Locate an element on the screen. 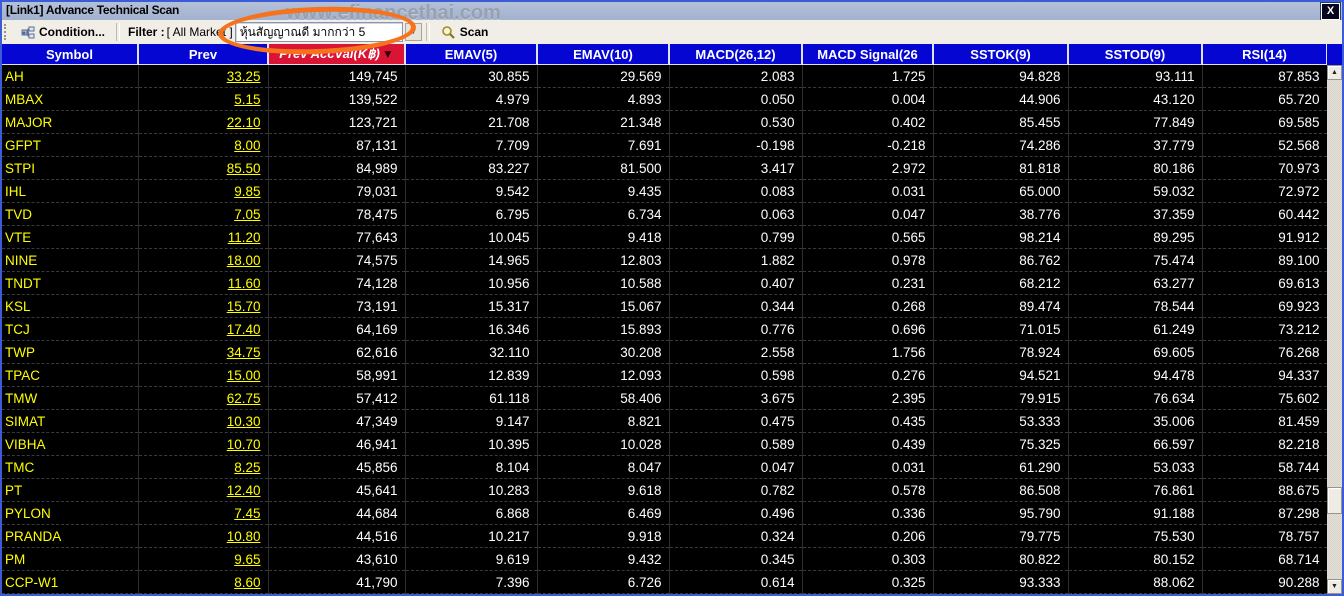  cell-emav10: 81.500 is located at coordinates (603, 168).